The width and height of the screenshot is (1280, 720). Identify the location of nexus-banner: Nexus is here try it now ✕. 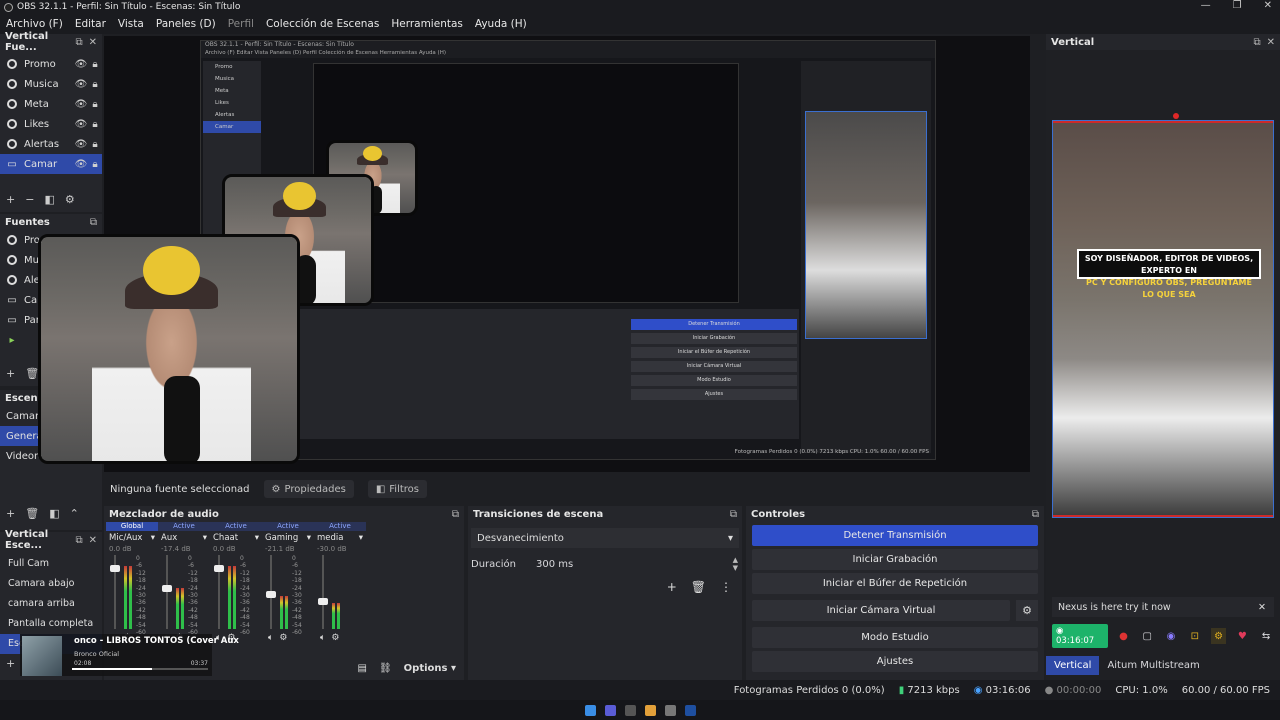
(1163, 607).